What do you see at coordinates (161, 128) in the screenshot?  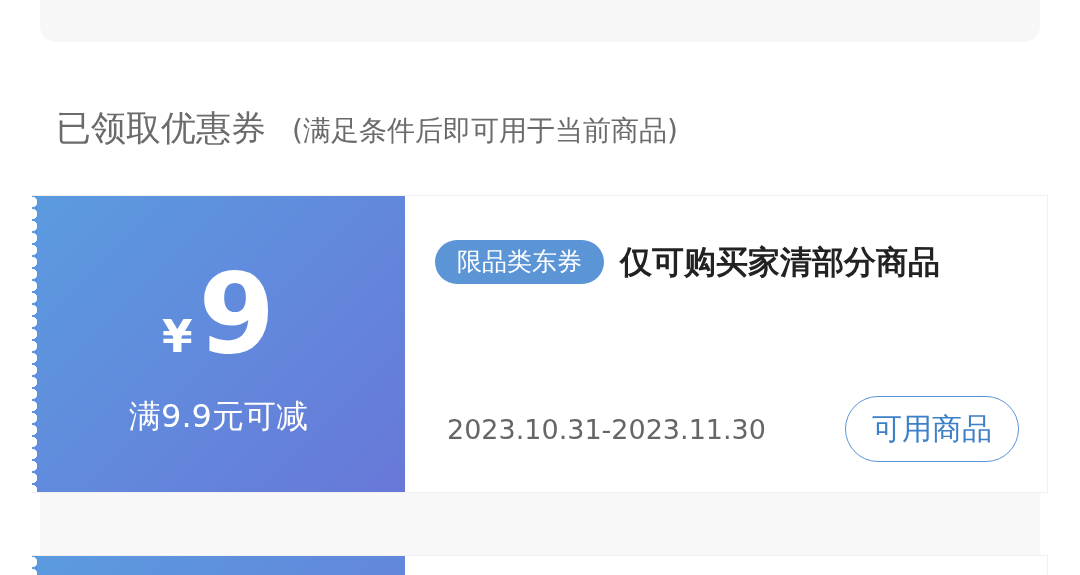 I see `section-title: 已领取优惠券` at bounding box center [161, 128].